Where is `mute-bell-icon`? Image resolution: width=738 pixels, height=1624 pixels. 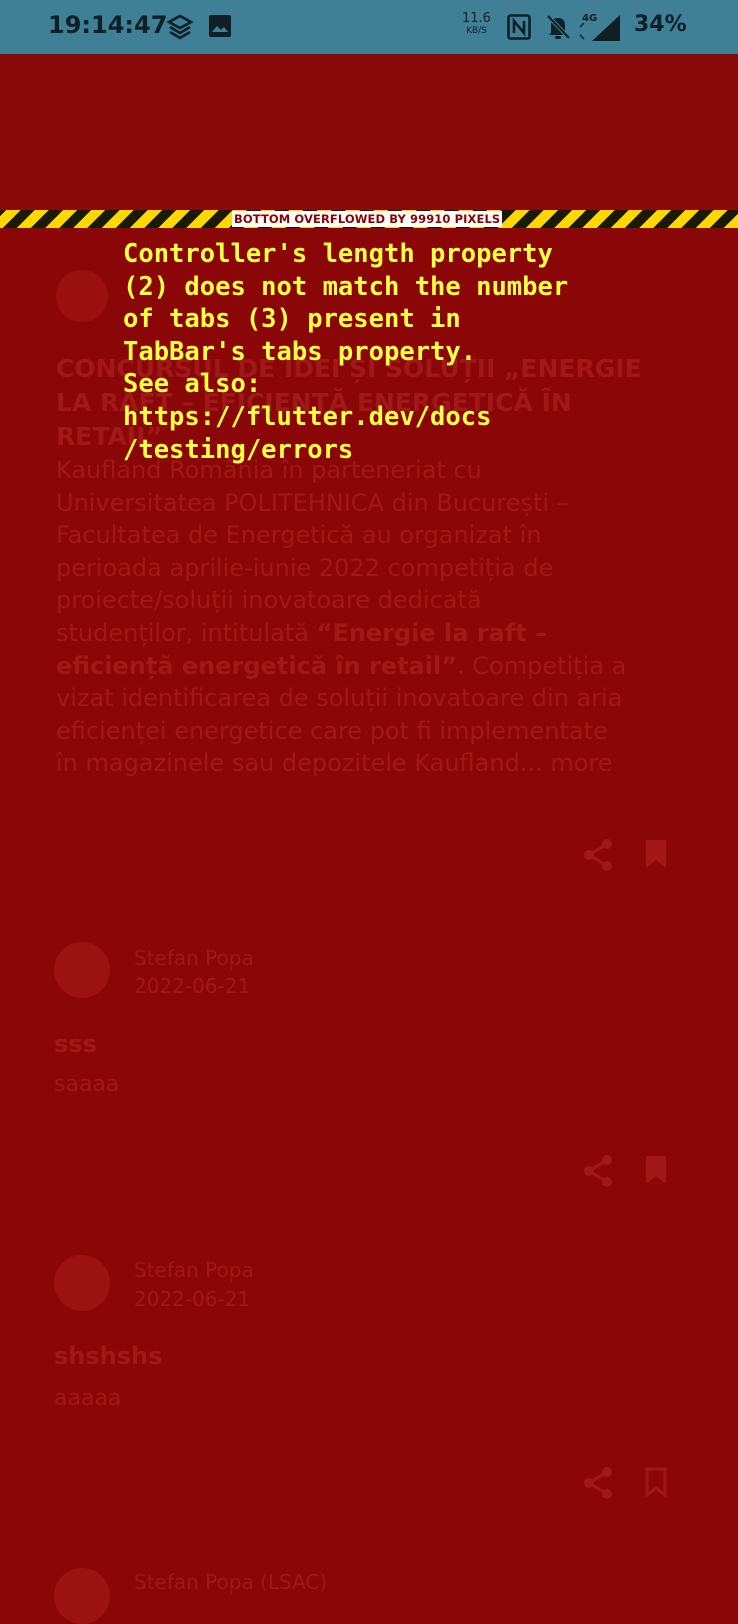 mute-bell-icon is located at coordinates (558, 29).